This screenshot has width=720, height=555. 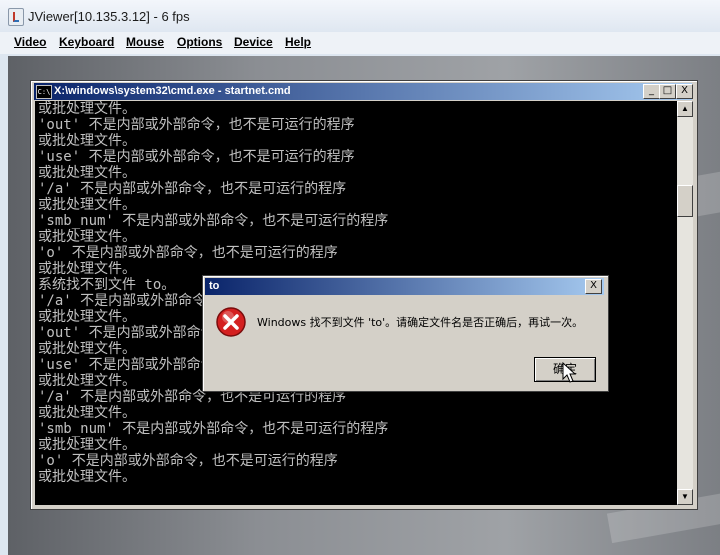 What do you see at coordinates (231, 322) in the screenshot?
I see `error-icon` at bounding box center [231, 322].